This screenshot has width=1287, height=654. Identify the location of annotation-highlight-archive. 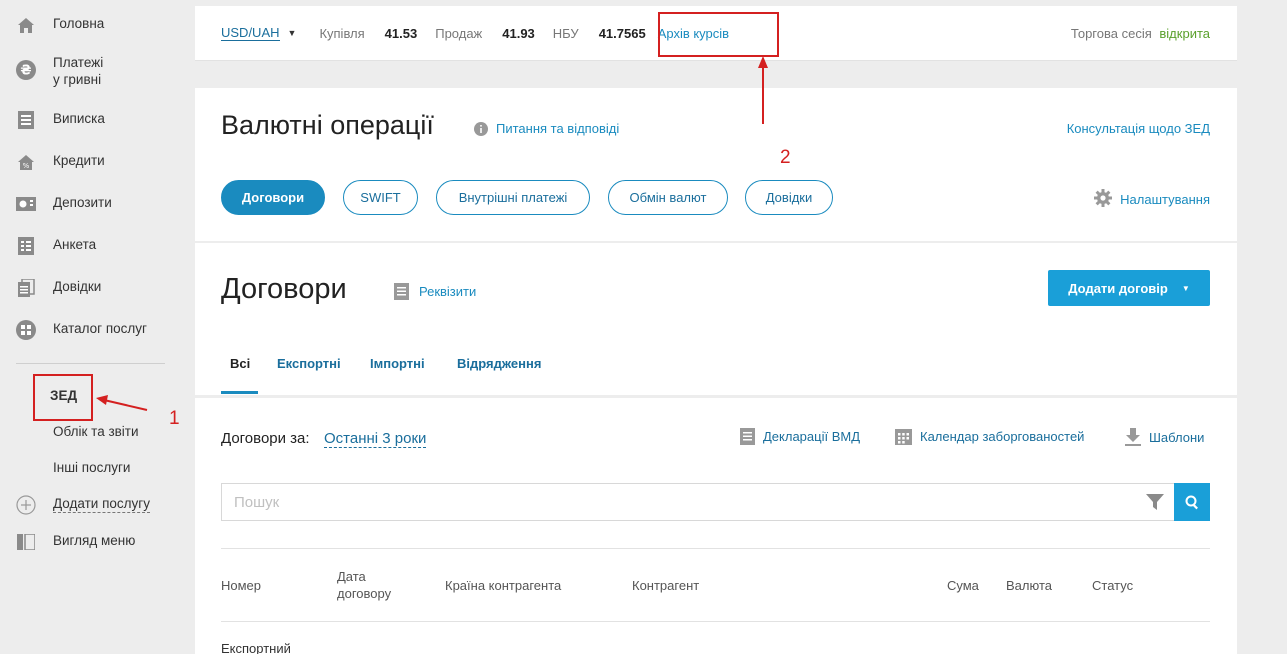
(718, 34).